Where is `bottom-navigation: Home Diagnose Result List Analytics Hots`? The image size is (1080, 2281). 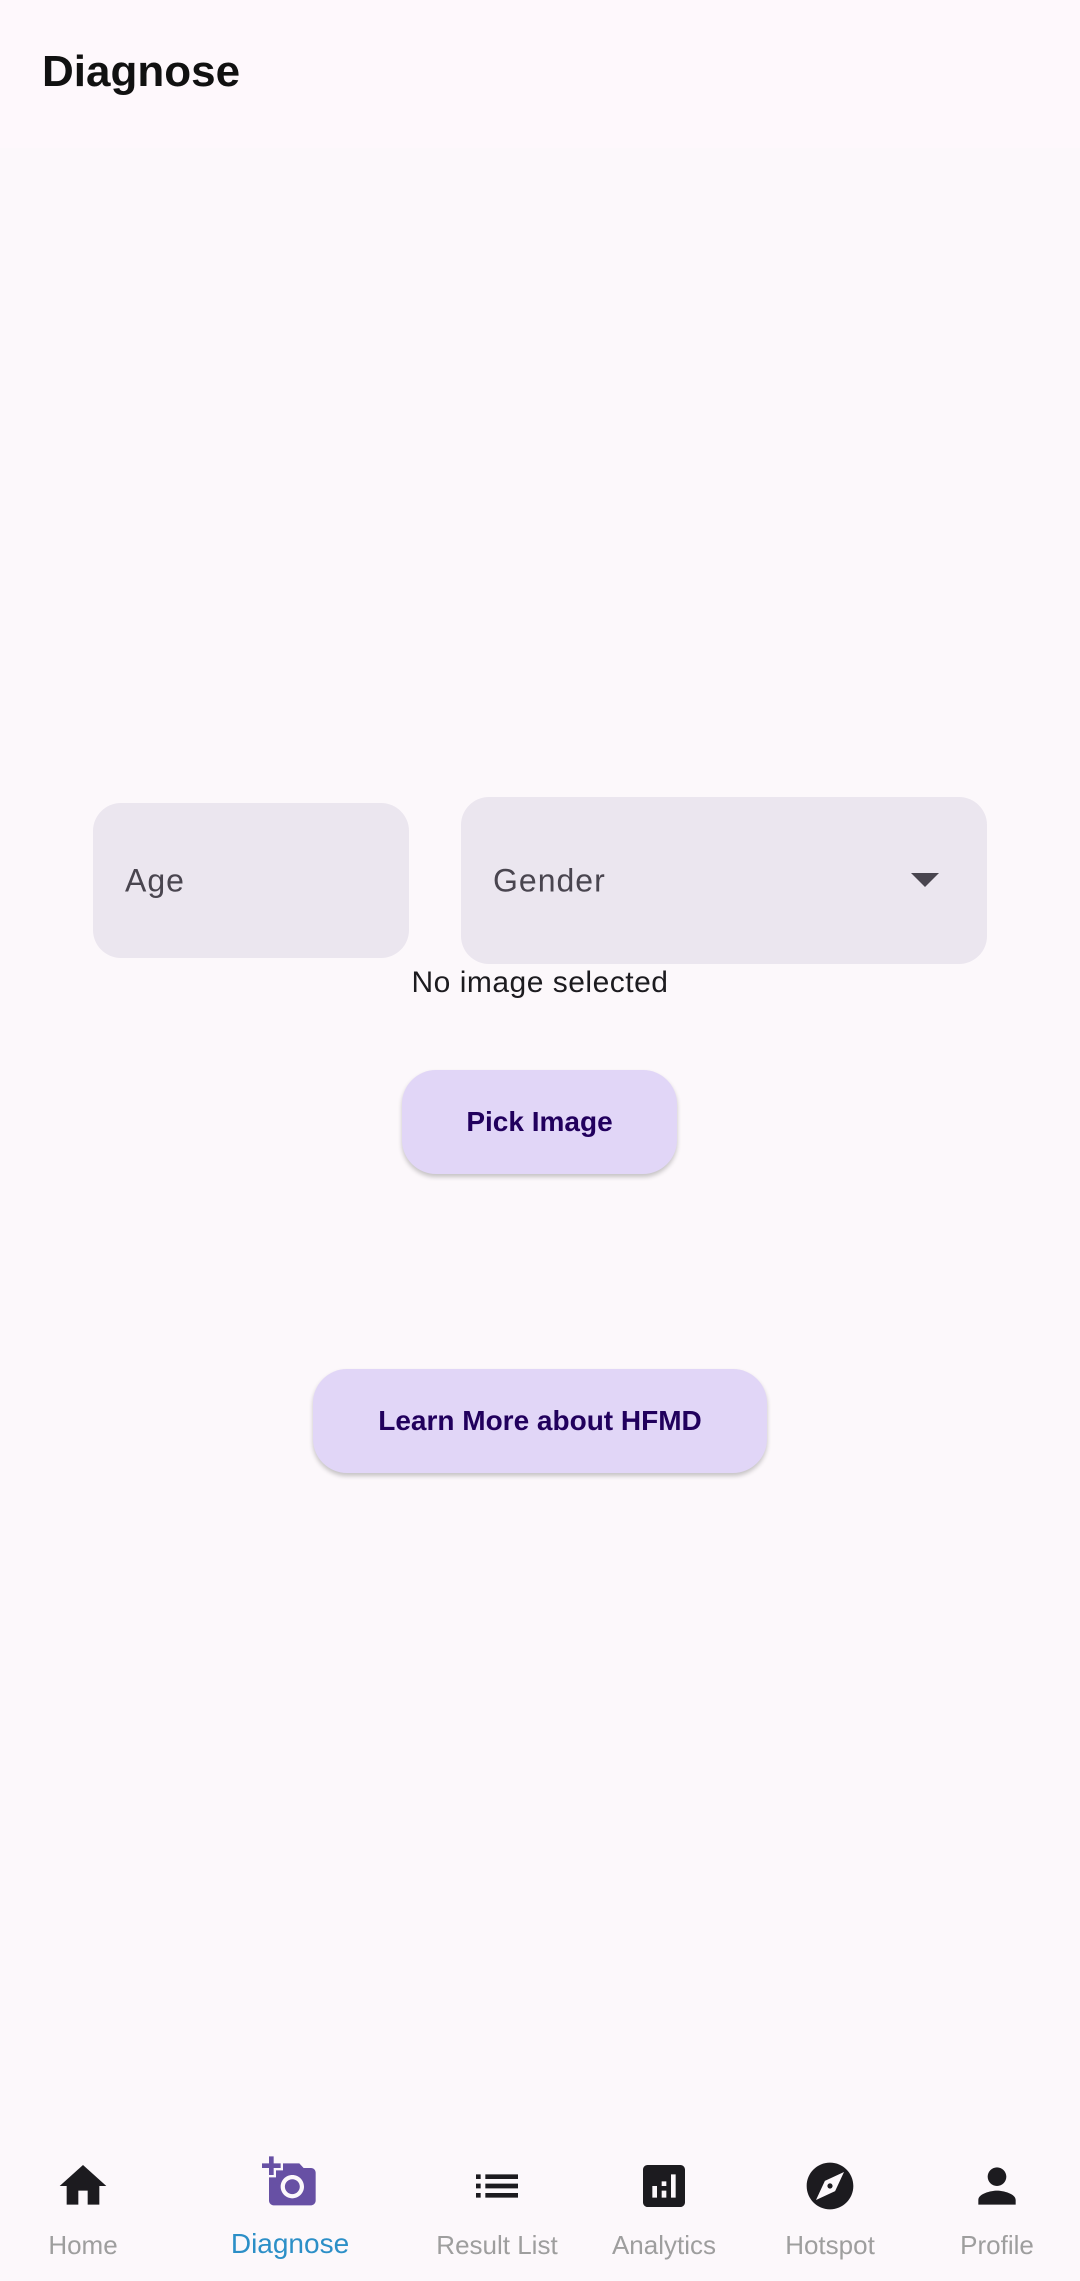 bottom-navigation: Home Diagnose Result List Analytics Hots is located at coordinates (540, 2204).